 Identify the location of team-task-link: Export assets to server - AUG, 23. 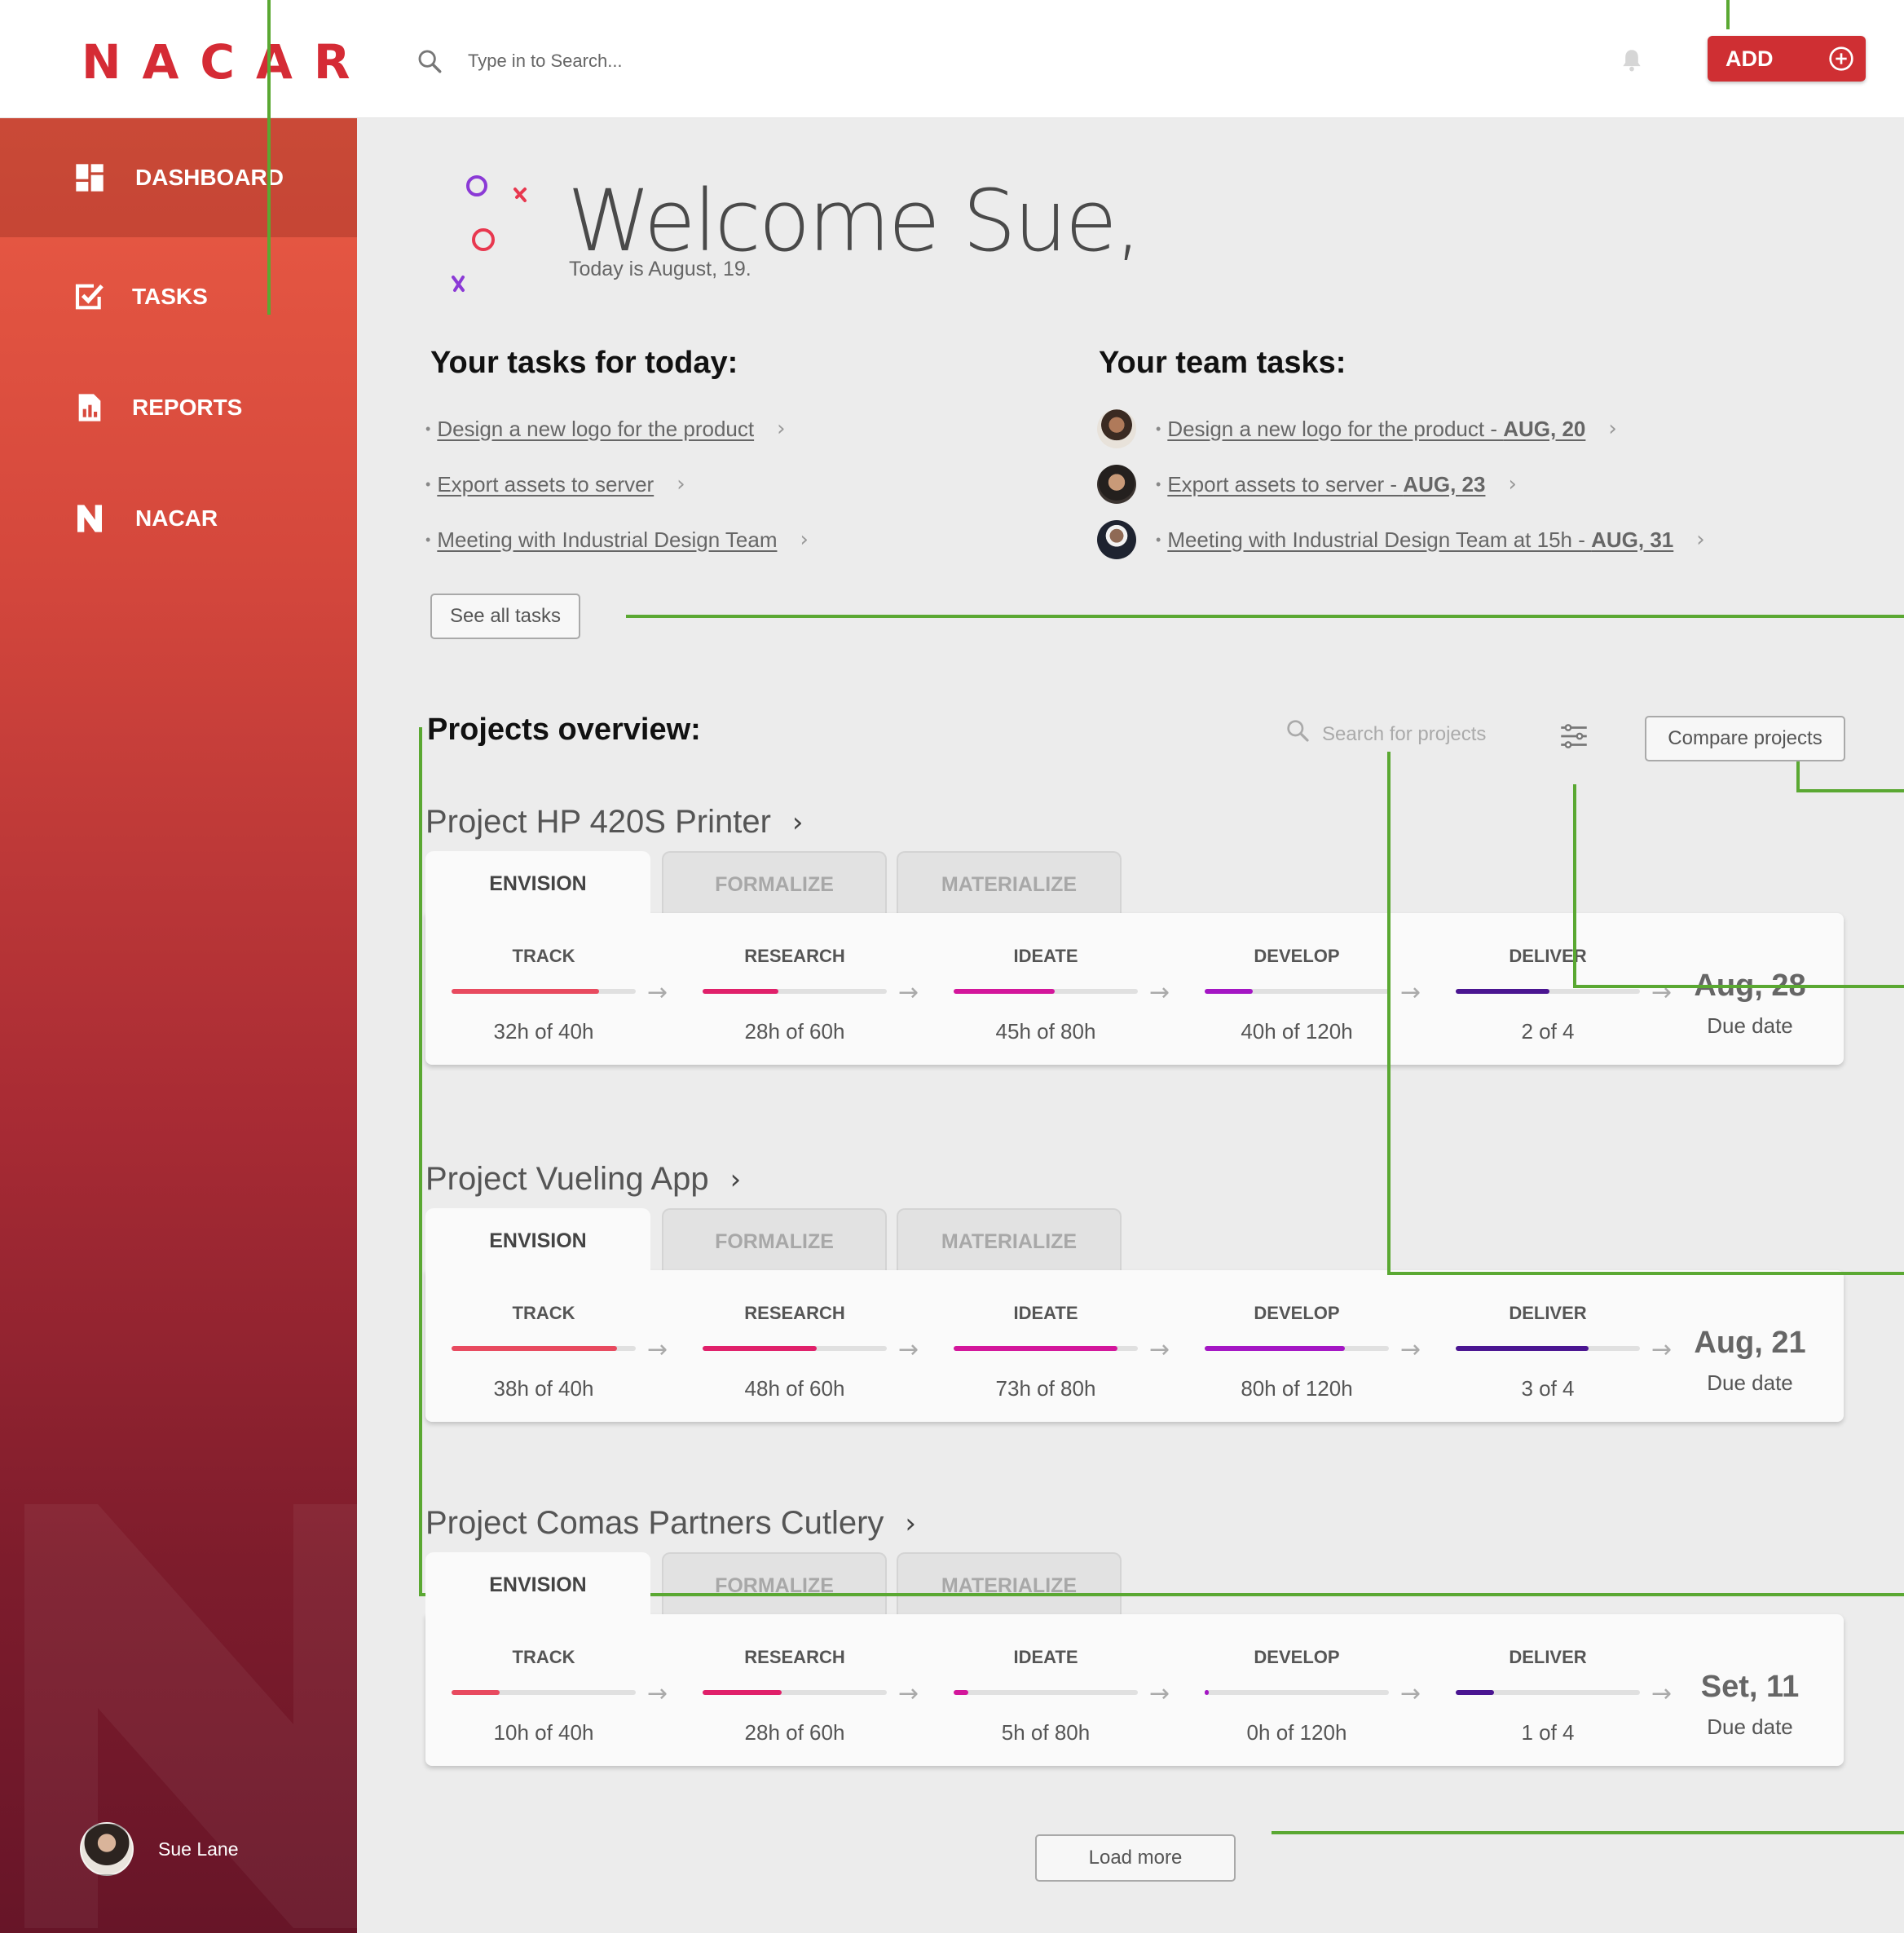
(1326, 484).